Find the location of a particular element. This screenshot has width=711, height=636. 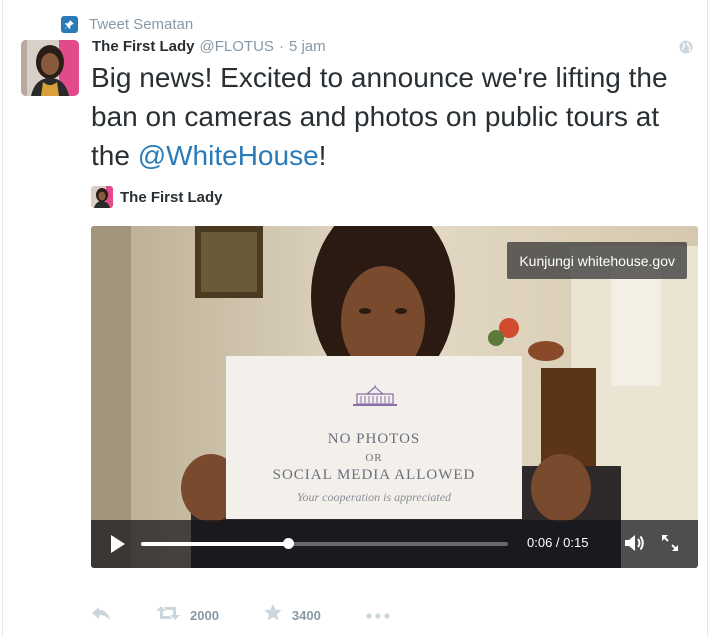

sign-line-social-media: SOCIAL MEDIA ALLOWED is located at coordinates (374, 475).